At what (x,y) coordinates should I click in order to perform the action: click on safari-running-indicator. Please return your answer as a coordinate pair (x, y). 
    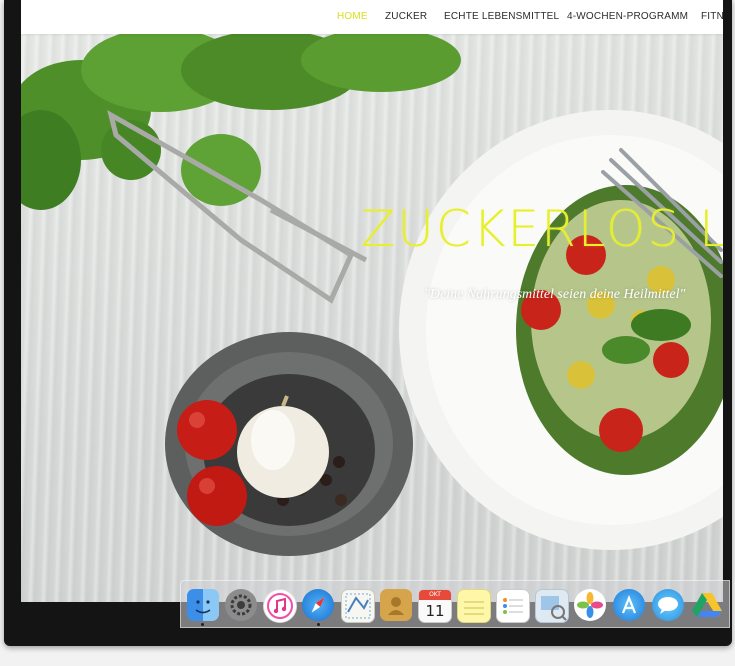
    Looking at the image, I should click on (318, 624).